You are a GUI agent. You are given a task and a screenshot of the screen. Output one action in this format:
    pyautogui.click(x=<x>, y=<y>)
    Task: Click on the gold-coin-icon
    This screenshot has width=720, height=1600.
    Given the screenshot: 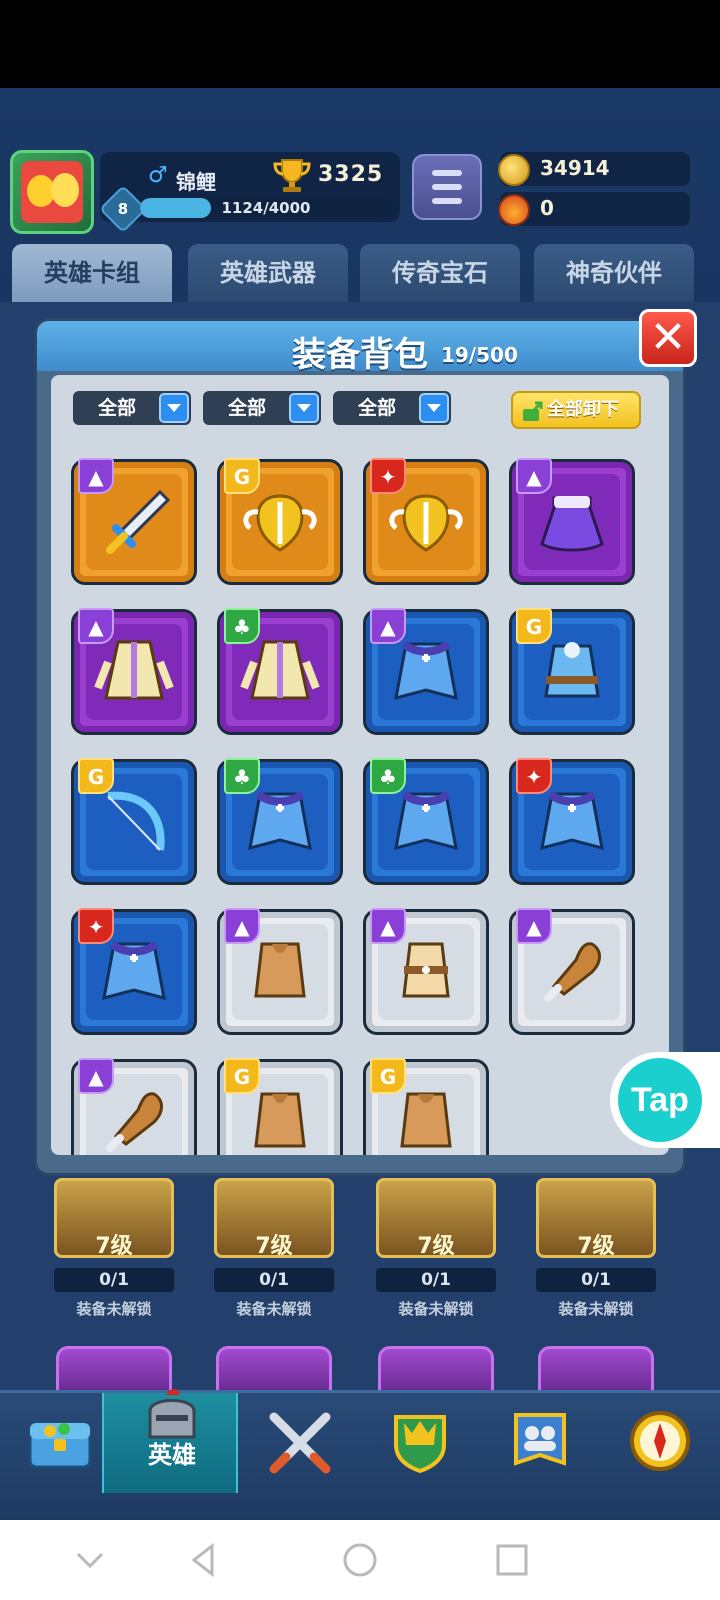 What is the action you would take?
    pyautogui.click(x=514, y=170)
    